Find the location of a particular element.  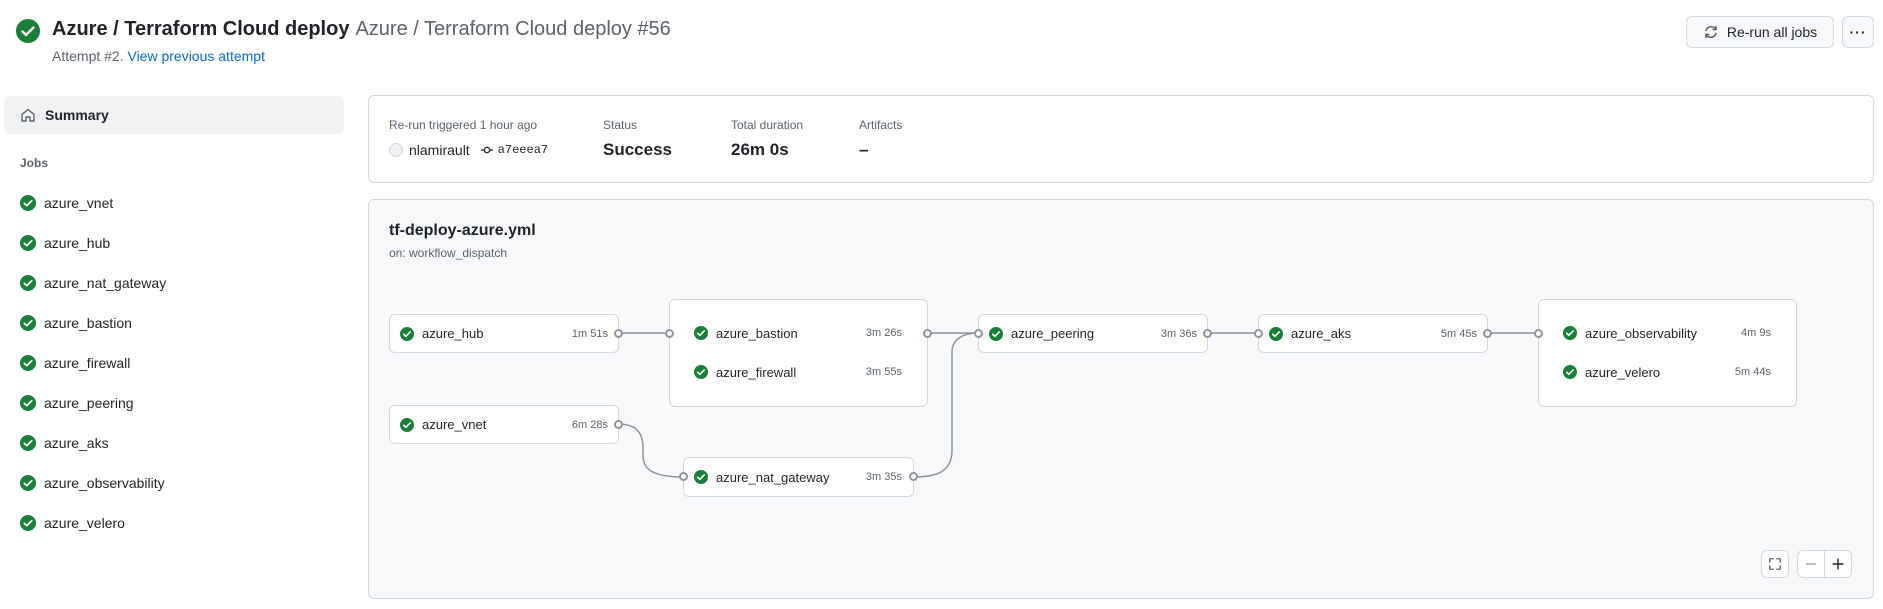

job-name: azure_velero is located at coordinates (1623, 372).